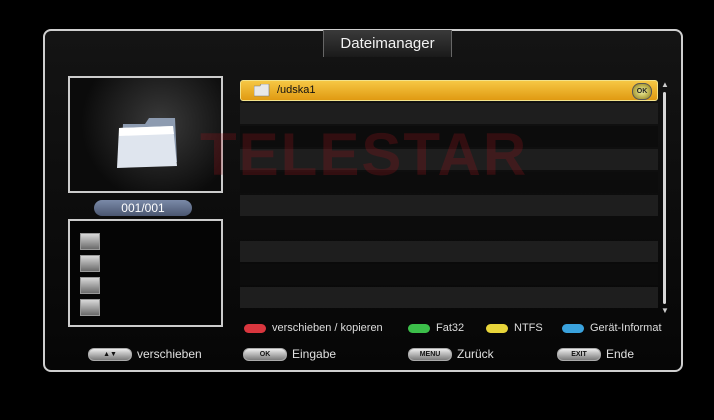 The image size is (714, 420). Describe the element at coordinates (90, 263) in the screenshot. I see `user-icon` at that location.